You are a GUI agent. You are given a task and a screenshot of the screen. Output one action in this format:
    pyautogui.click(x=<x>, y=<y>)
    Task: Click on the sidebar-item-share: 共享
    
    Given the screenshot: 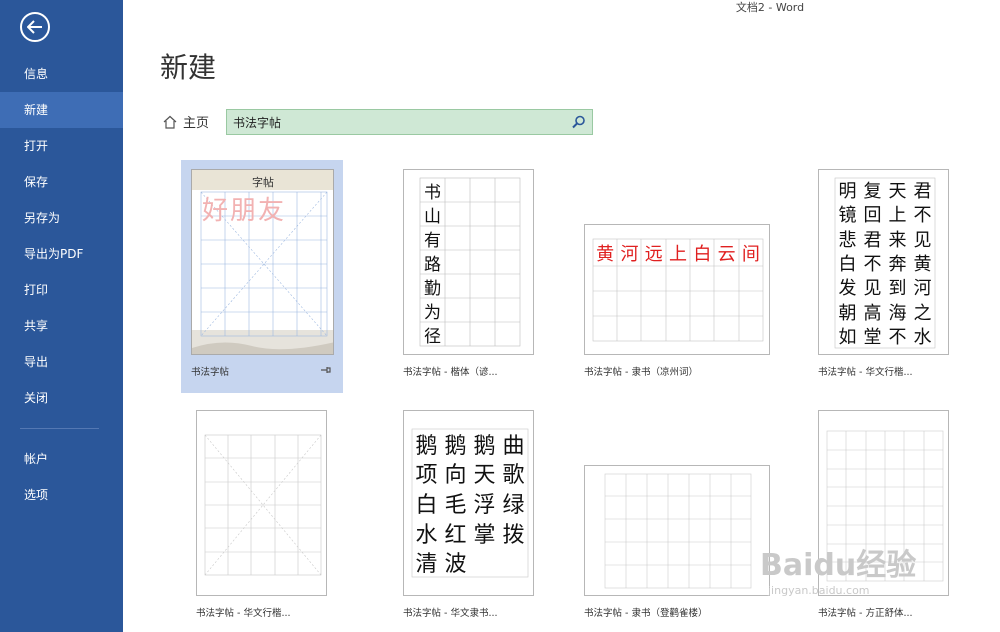 What is the action you would take?
    pyautogui.click(x=61, y=326)
    